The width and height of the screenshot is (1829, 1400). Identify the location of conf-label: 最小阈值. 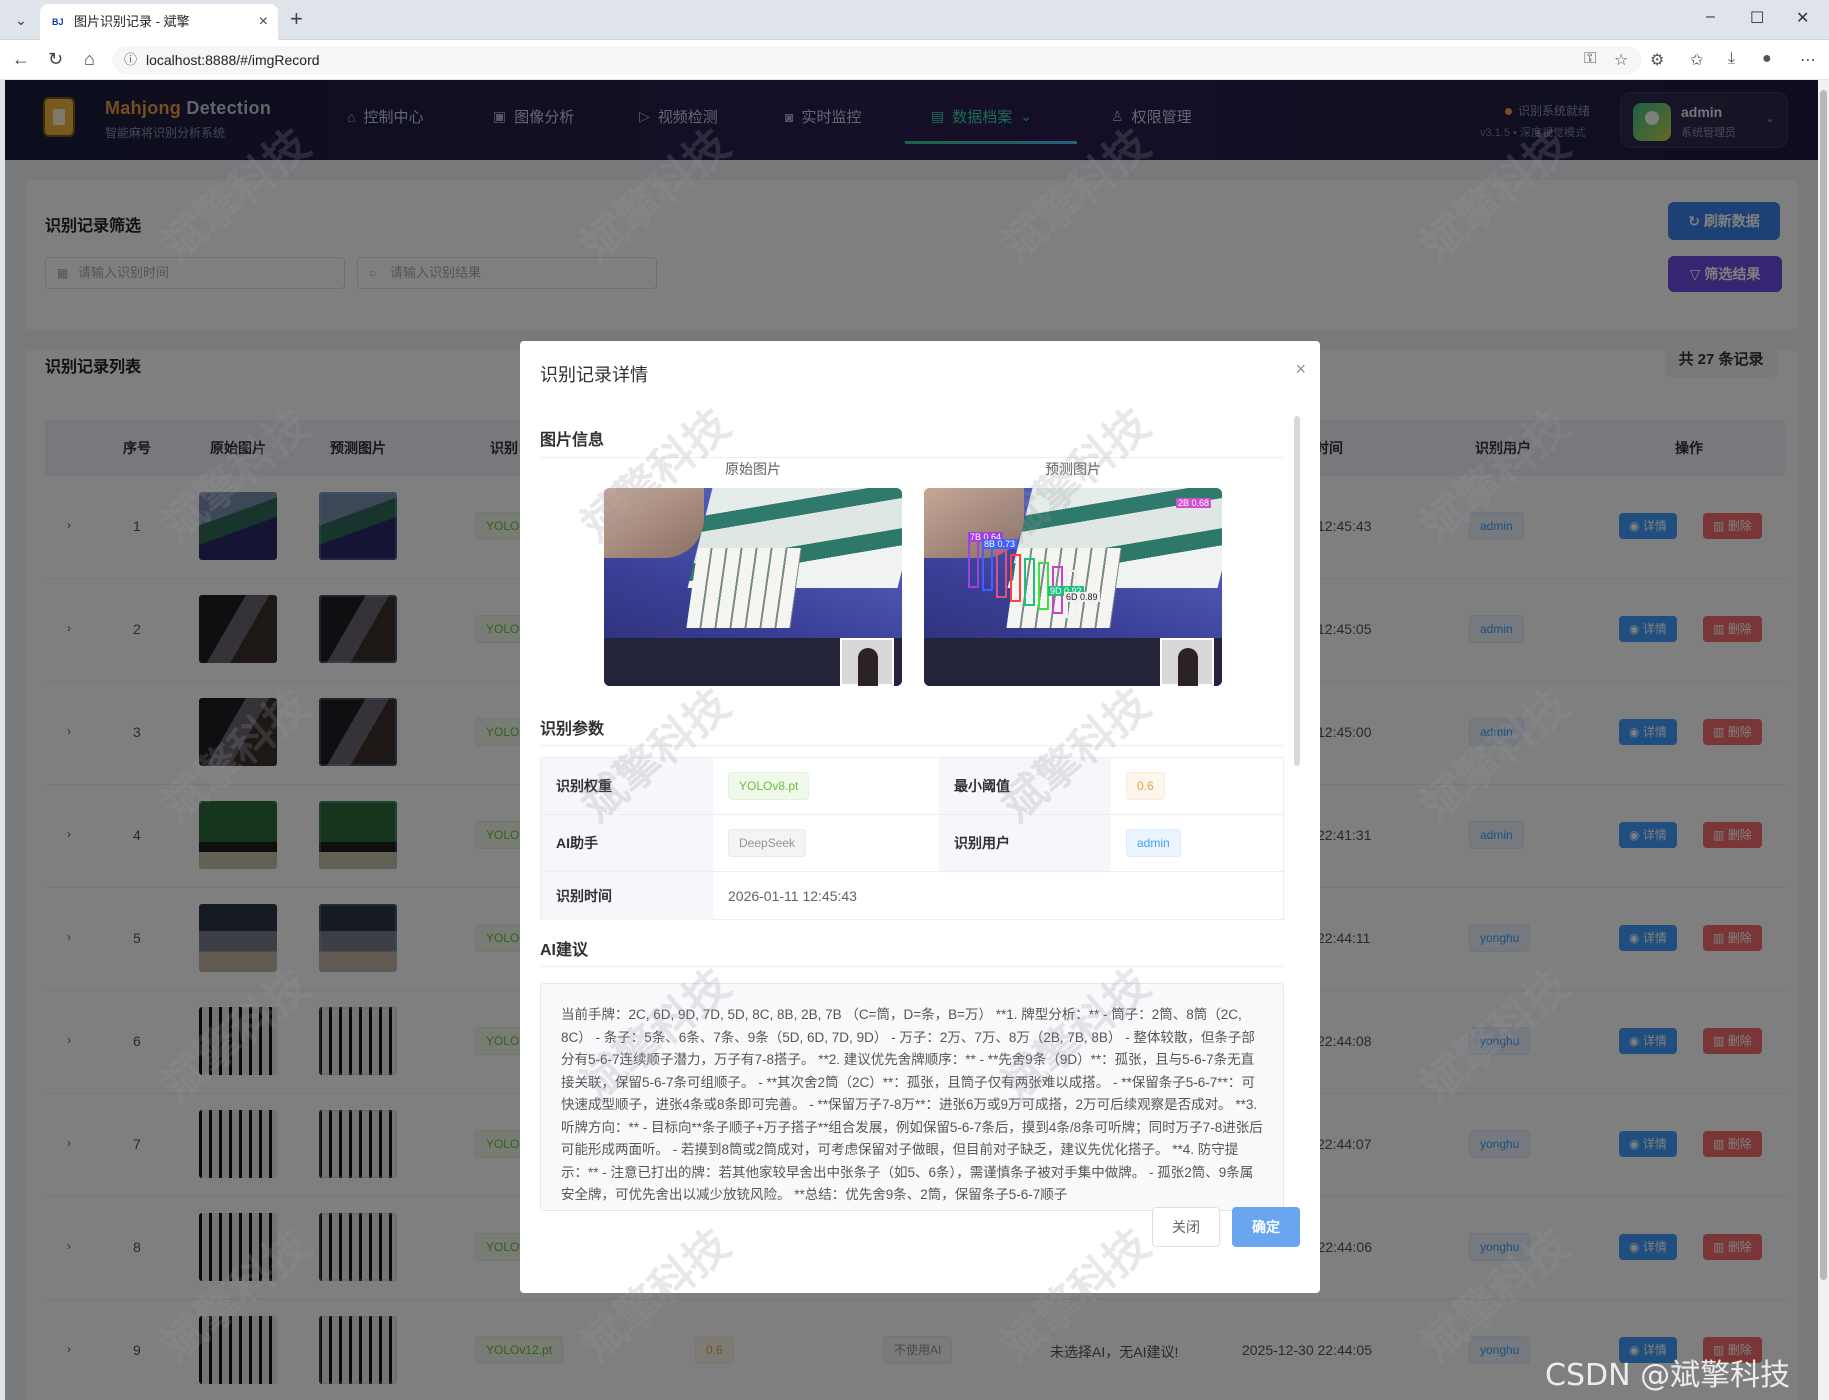
(1025, 786).